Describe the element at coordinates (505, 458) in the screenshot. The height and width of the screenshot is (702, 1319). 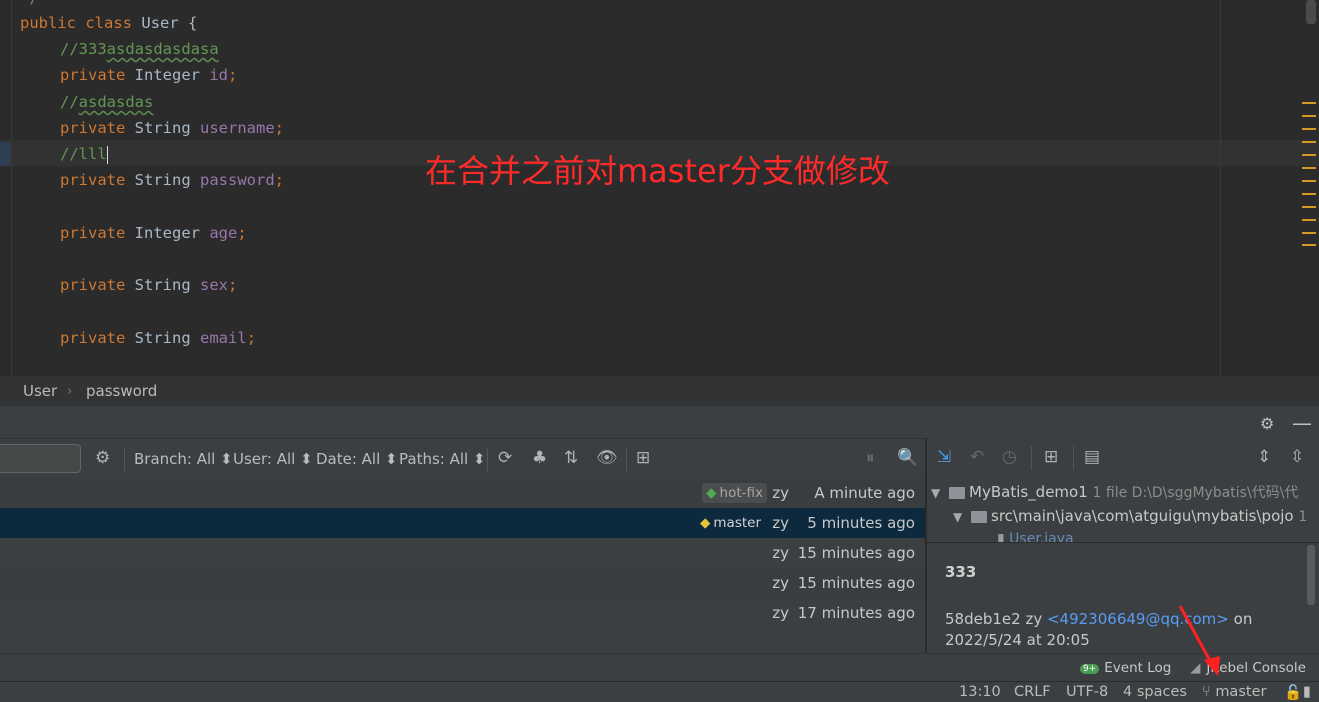
I see `refresh-icon: ⟳` at that location.